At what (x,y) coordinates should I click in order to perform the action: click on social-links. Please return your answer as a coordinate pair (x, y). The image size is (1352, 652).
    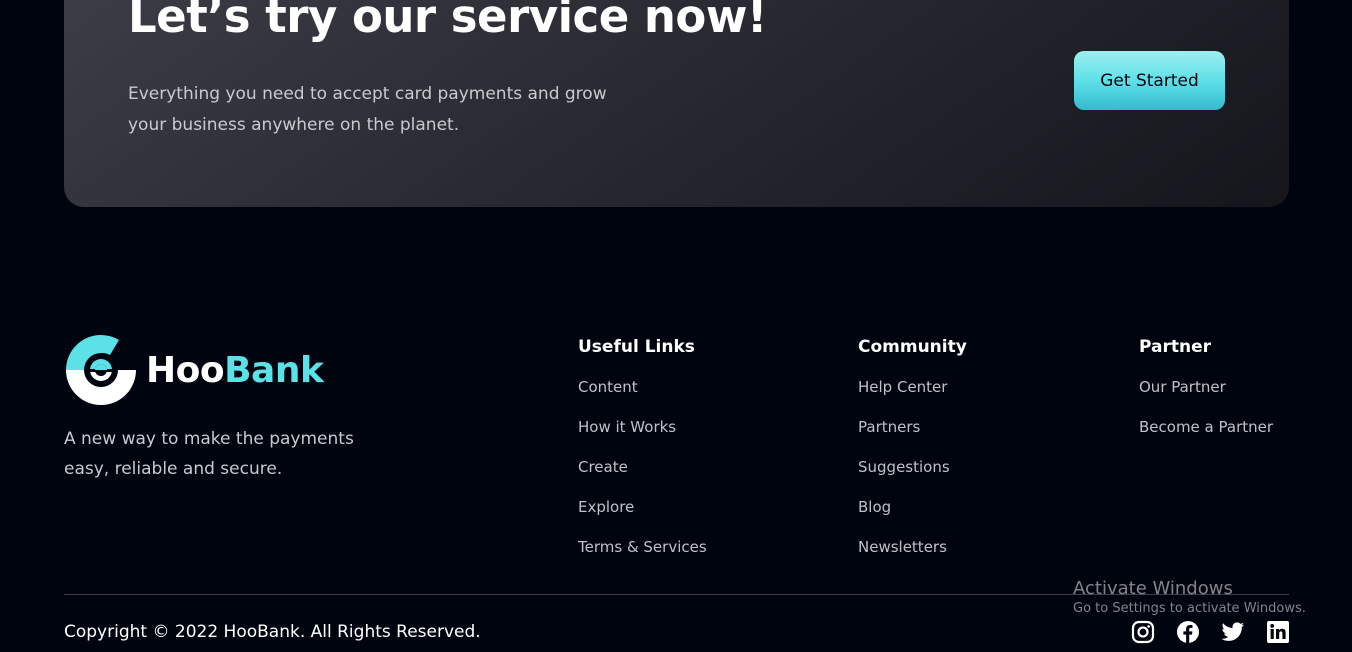
    Looking at the image, I should click on (1210, 632).